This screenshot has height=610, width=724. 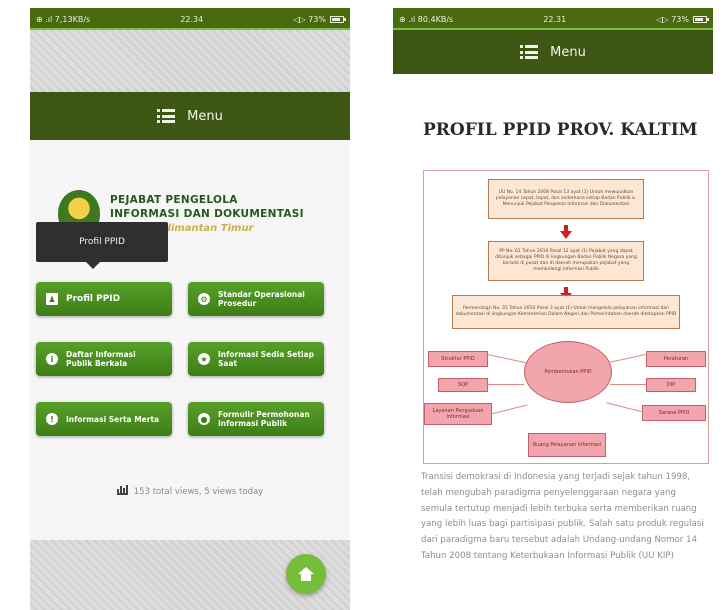 I want to click on formulir-permohonan-button: ● Formulir Permohonan Informasi Publik, so click(x=256, y=419).